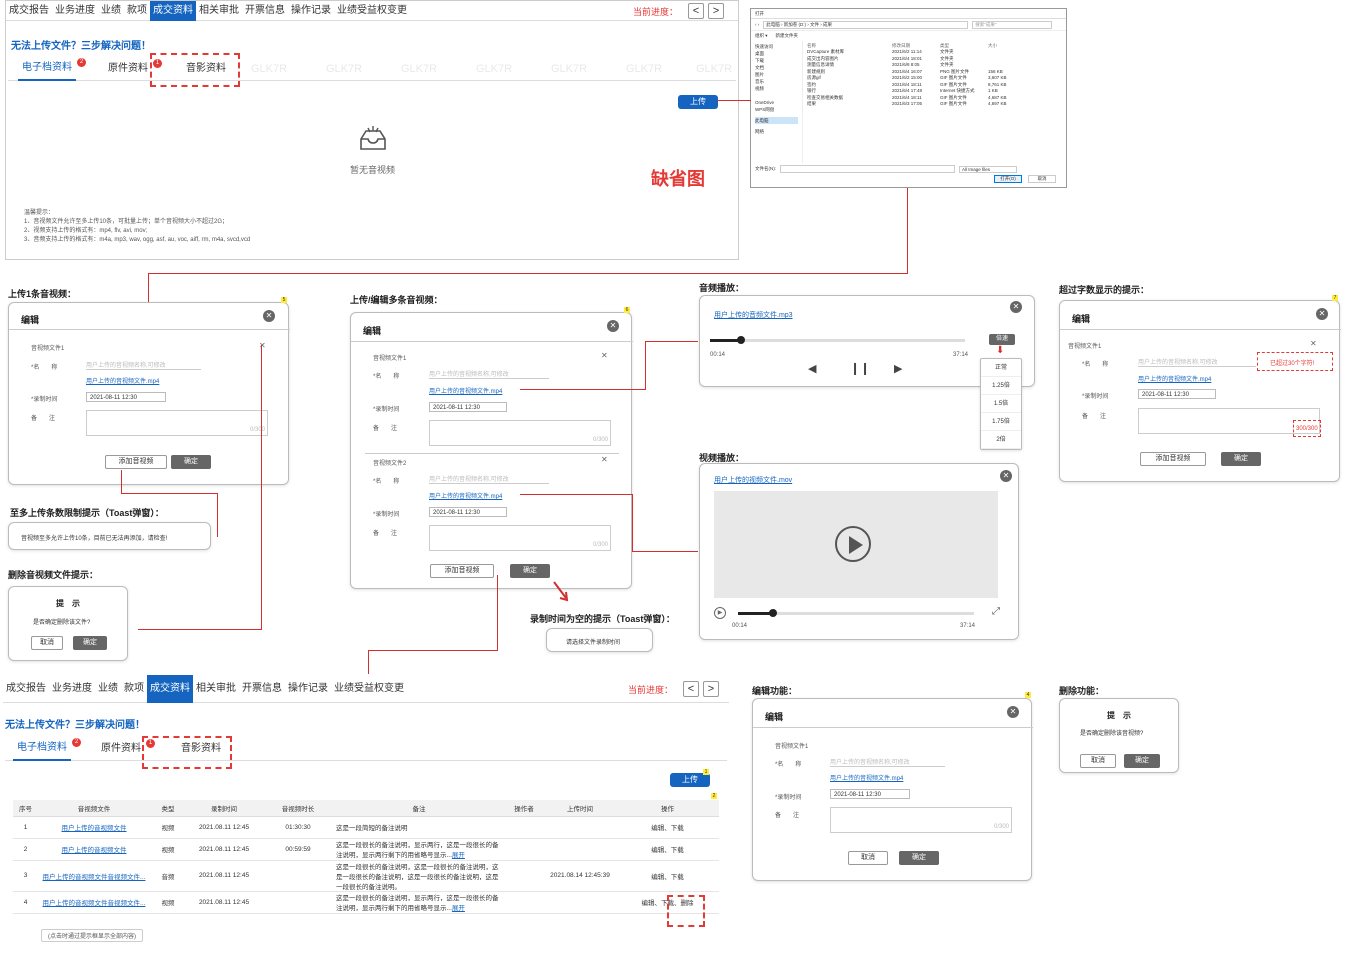 This screenshot has width=1348, height=953. I want to click on dialog-cancel-button: 取消, so click(1042, 179).